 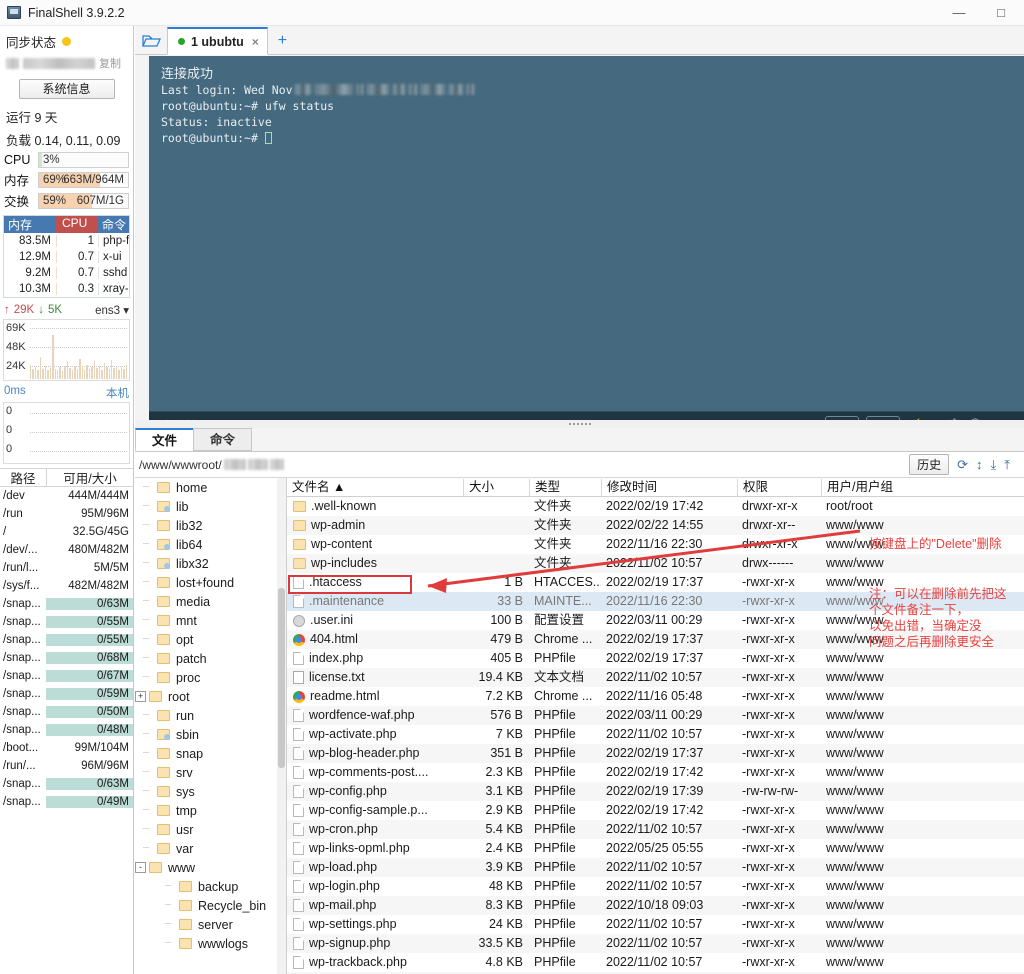 I want to click on tree-node-tmp: ┈ tmp, so click(x=210, y=810).